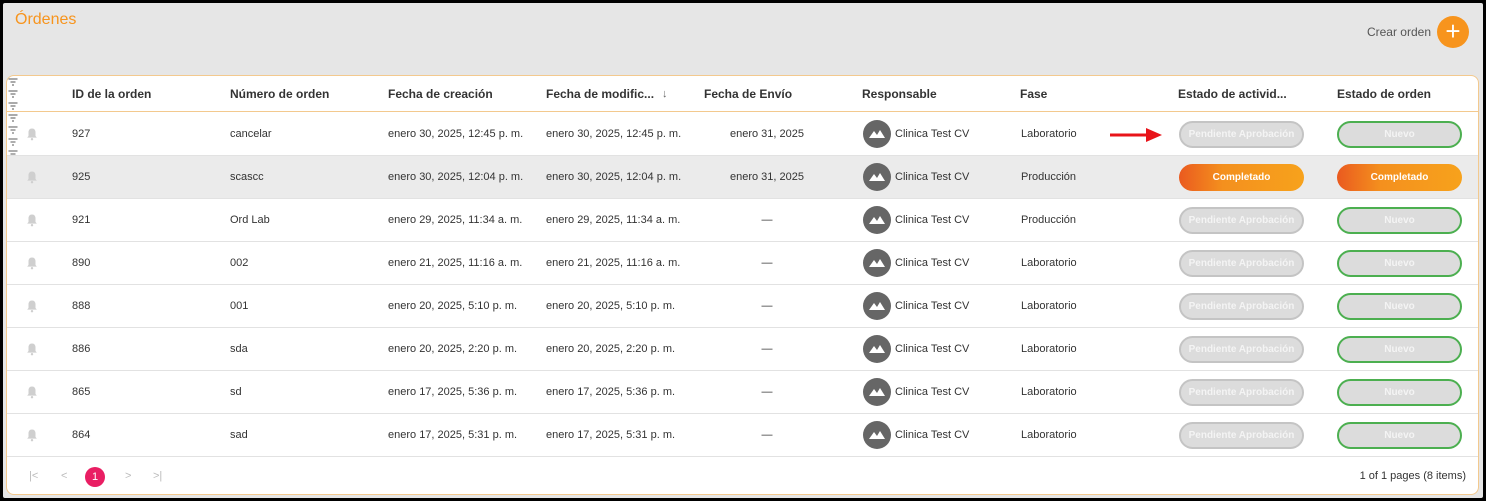  What do you see at coordinates (453, 435) in the screenshot?
I see `created-date: enero 17, 2025, 5:31 p. m.` at bounding box center [453, 435].